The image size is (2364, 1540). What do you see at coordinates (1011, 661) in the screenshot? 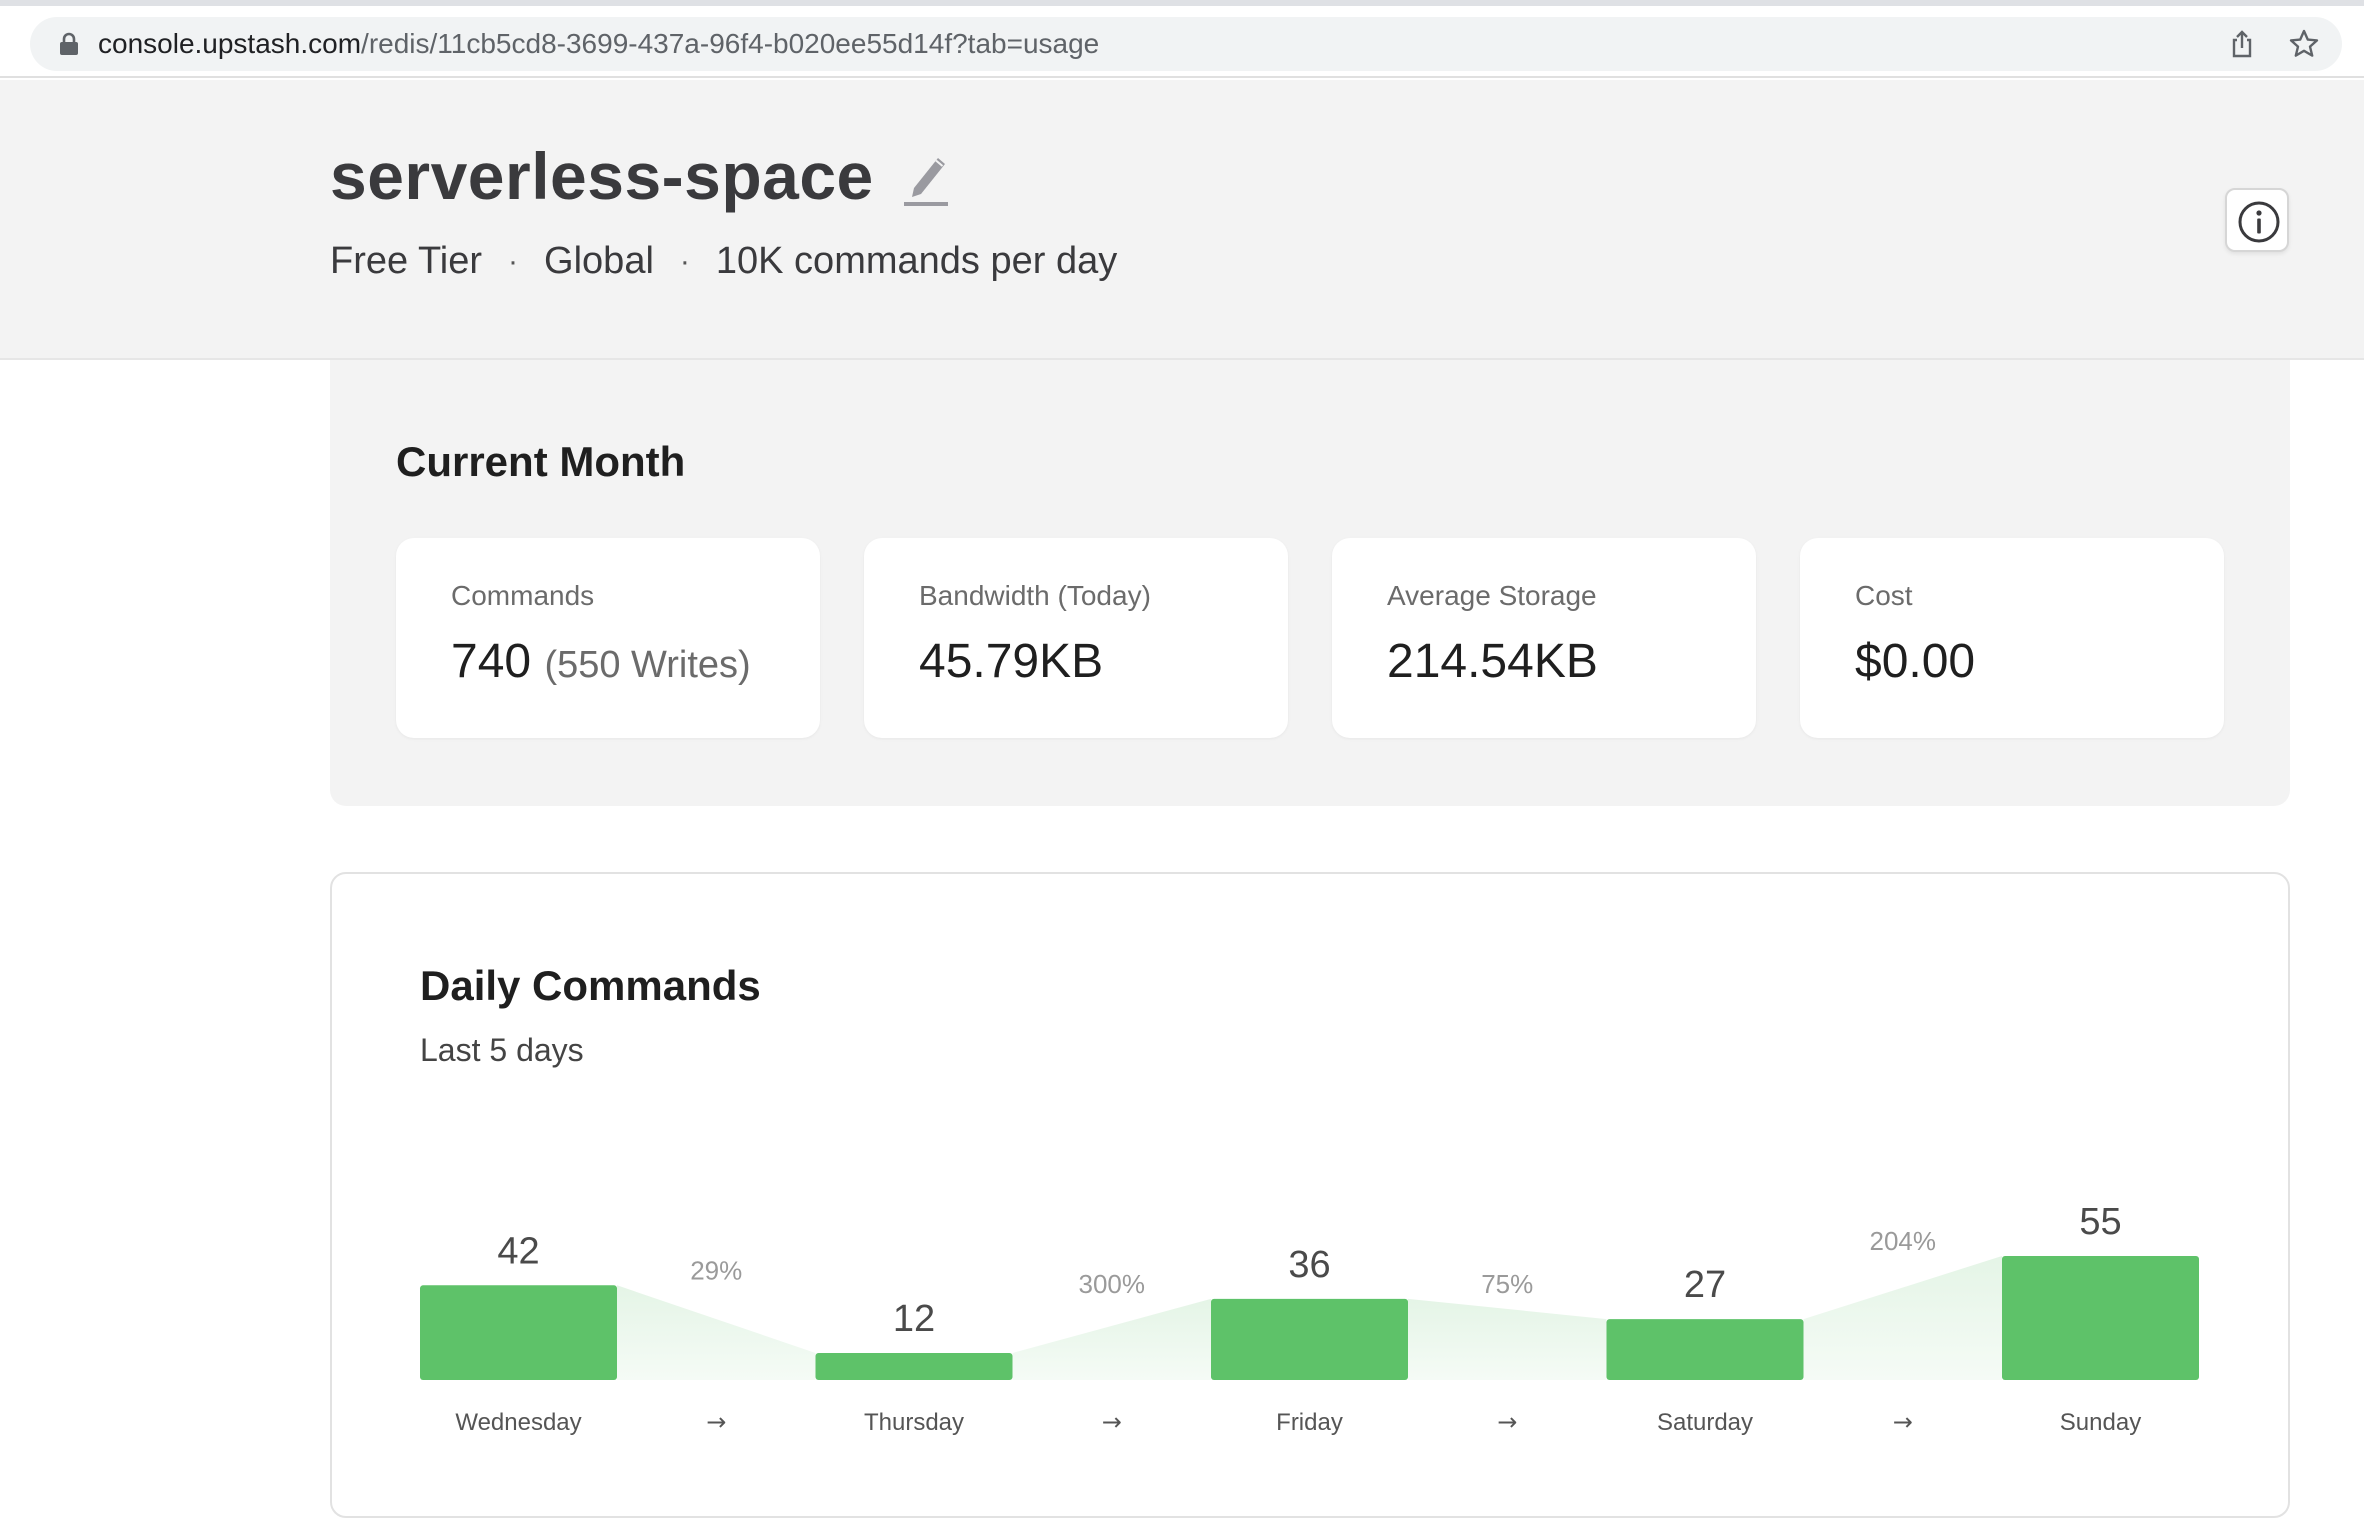
I see `bandwidth-value: 45.79KB` at bounding box center [1011, 661].